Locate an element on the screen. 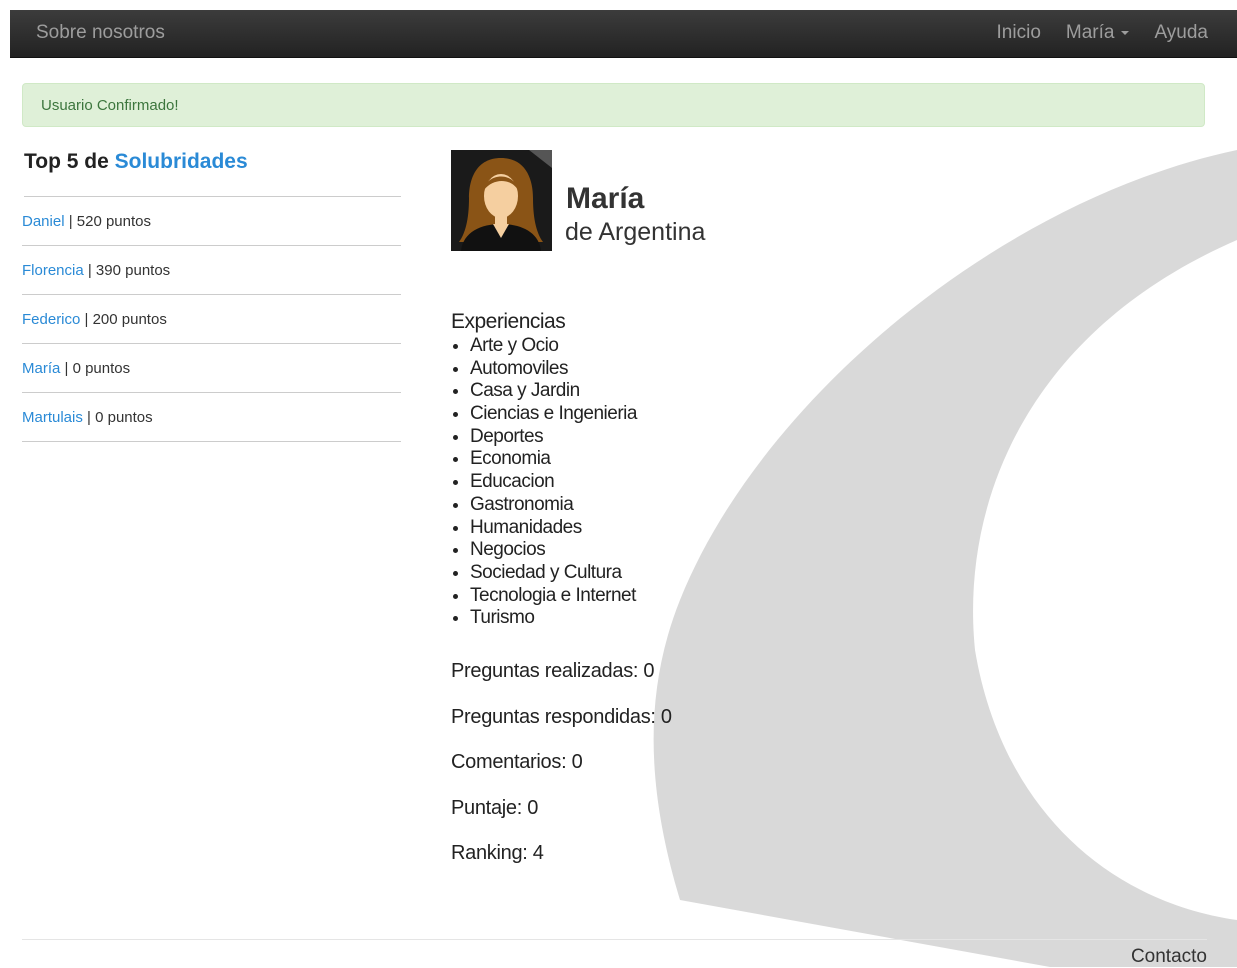  experience-item: Deportes is located at coordinates (553, 437).